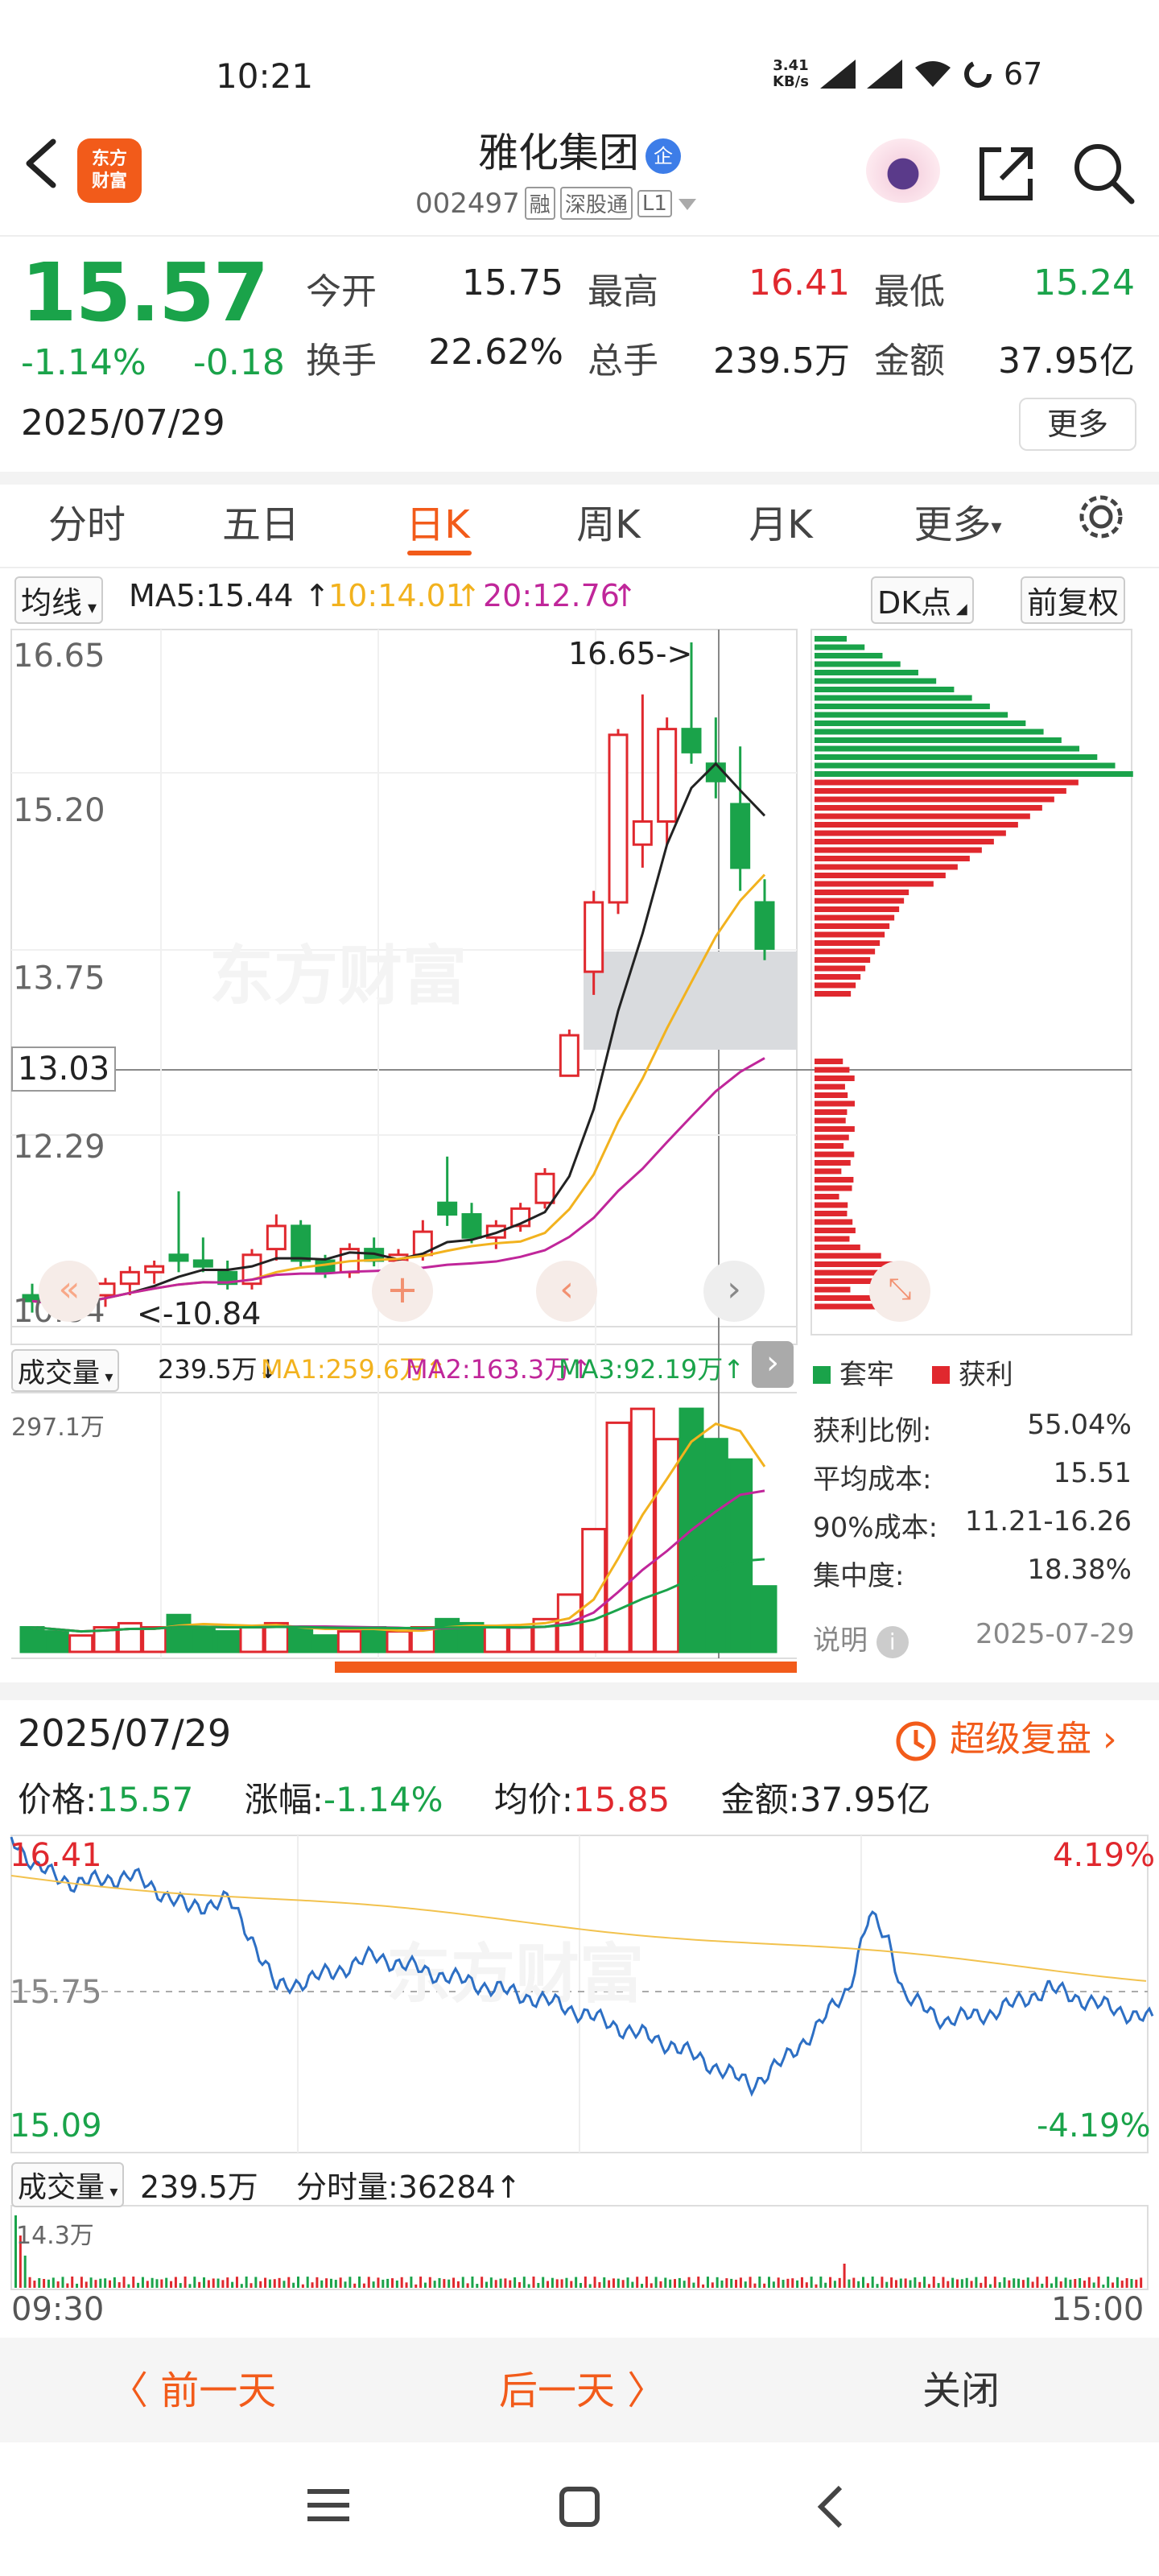  I want to click on tab-monthly-k: 月K, so click(780, 521).